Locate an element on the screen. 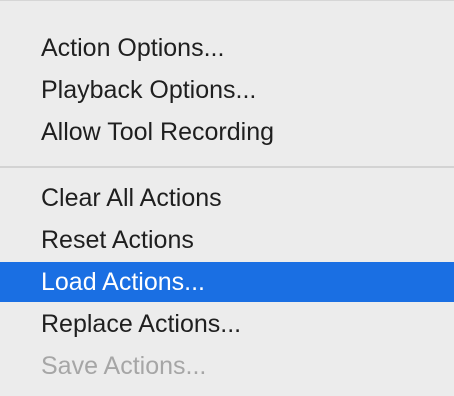 This screenshot has height=396, width=454. menu-item-reset-actions: Reset Actions is located at coordinates (227, 240).